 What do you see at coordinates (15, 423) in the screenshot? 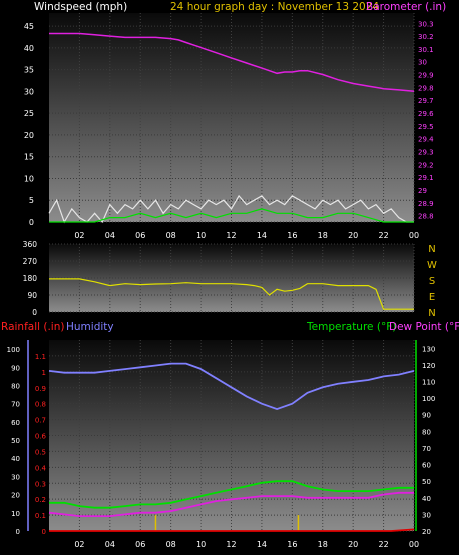
I see `humidity-tick-label: 60` at bounding box center [15, 423].